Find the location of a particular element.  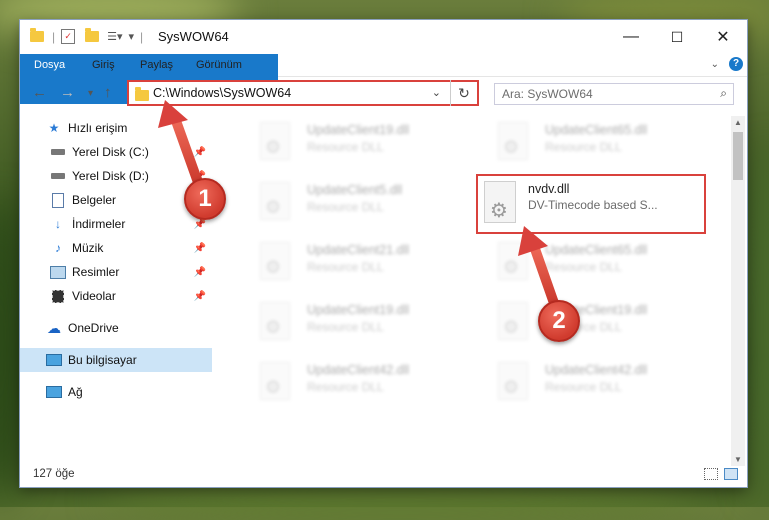

new-folder-icon is located at coordinates (92, 35).